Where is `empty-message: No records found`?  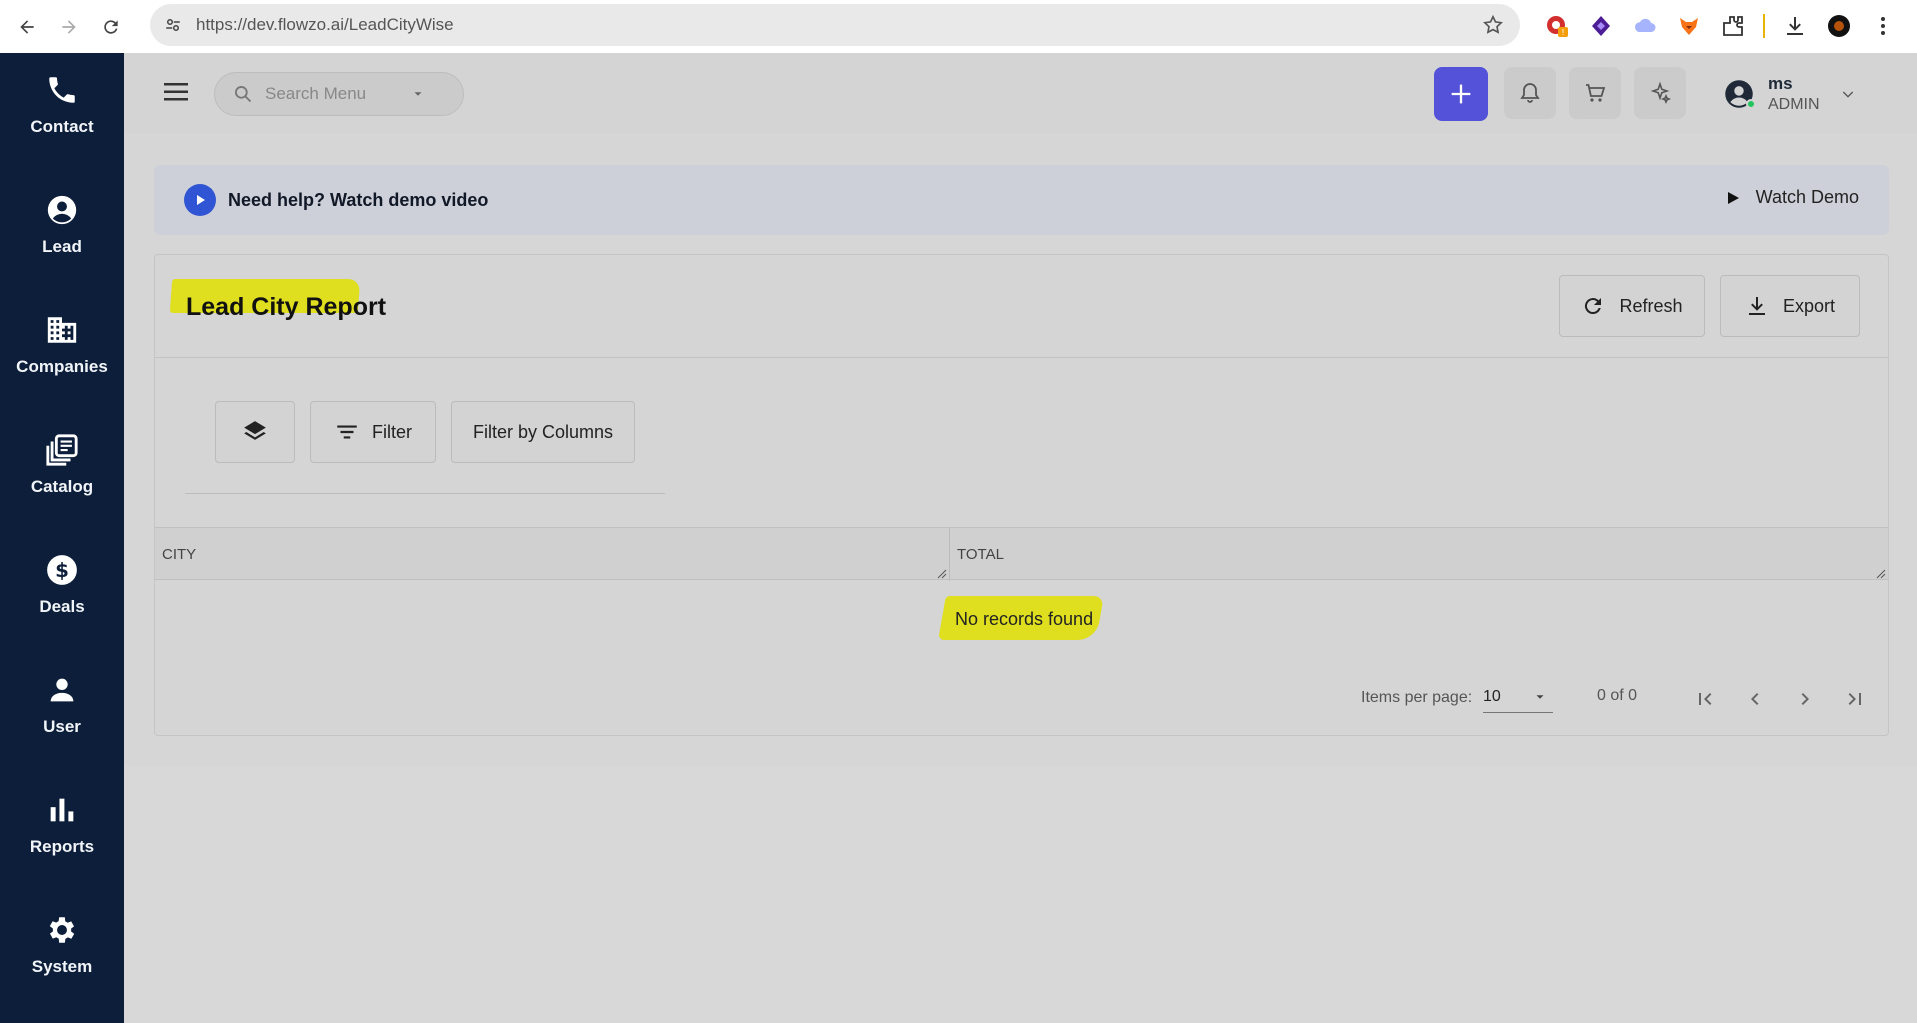 empty-message: No records found is located at coordinates (1024, 619).